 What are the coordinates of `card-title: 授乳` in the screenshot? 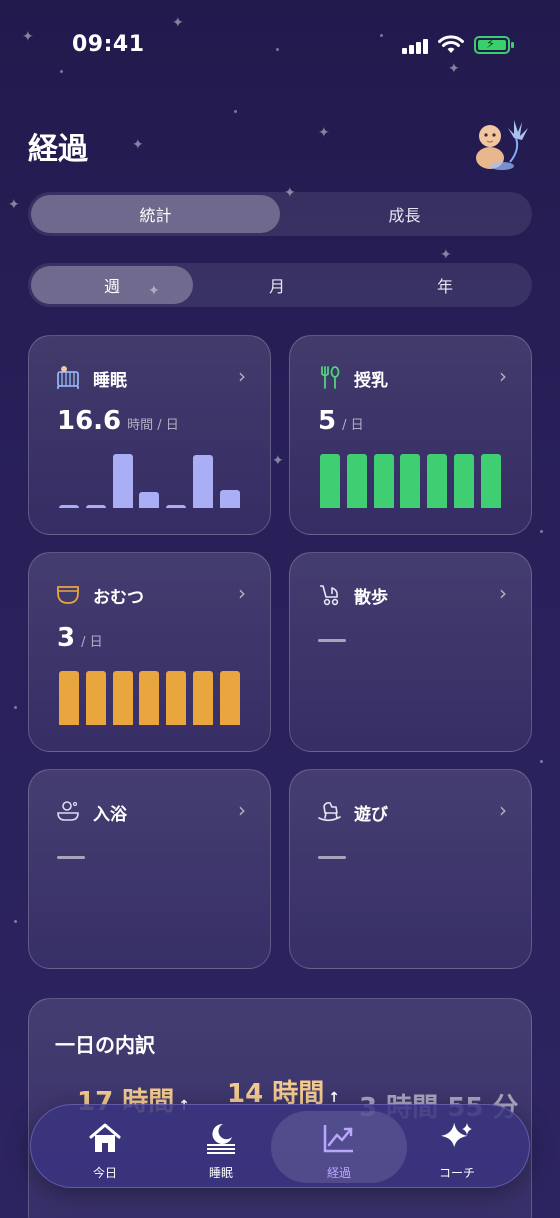 It's located at (371, 381).